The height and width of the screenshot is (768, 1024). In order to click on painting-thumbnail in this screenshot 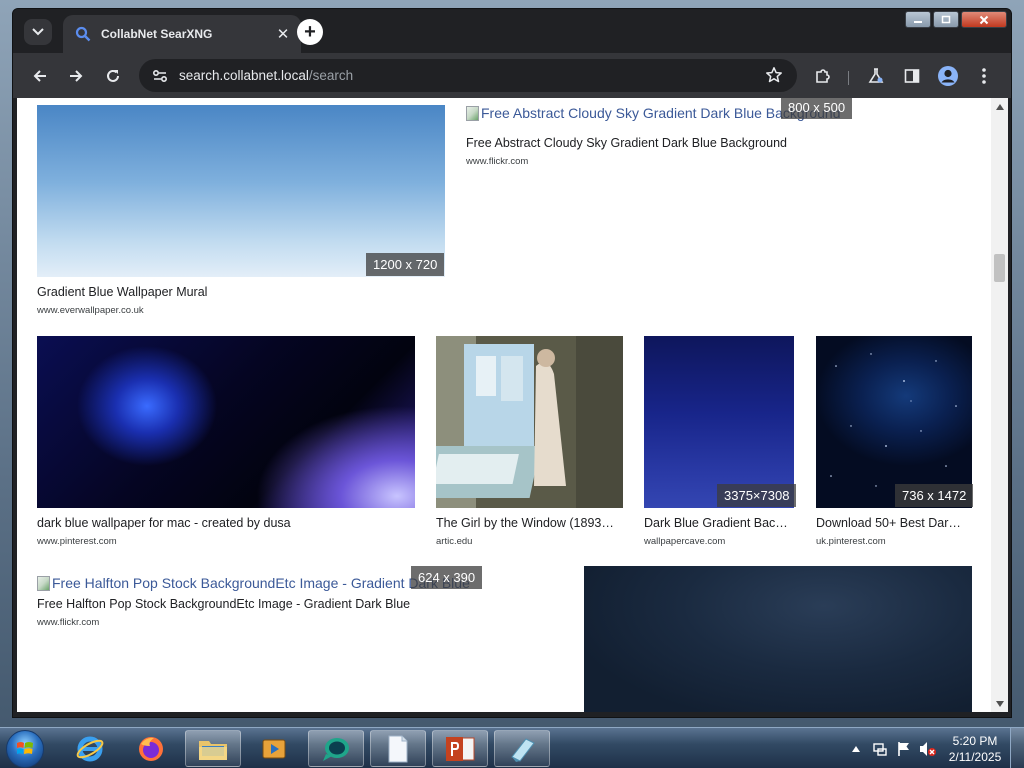, I will do `click(529, 422)`.